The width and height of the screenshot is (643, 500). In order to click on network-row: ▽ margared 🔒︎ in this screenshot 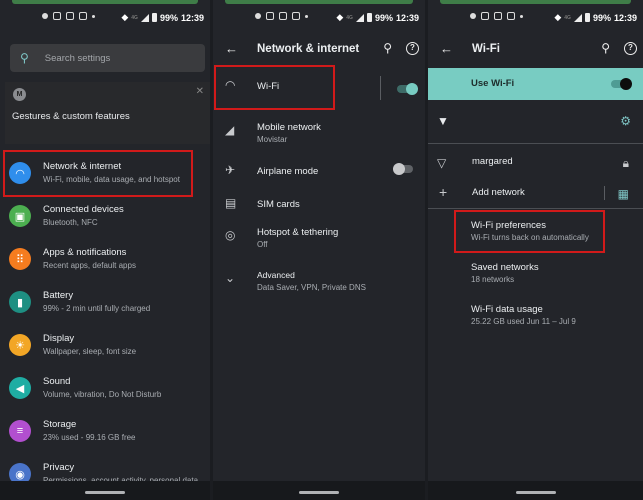, I will do `click(535, 166)`.